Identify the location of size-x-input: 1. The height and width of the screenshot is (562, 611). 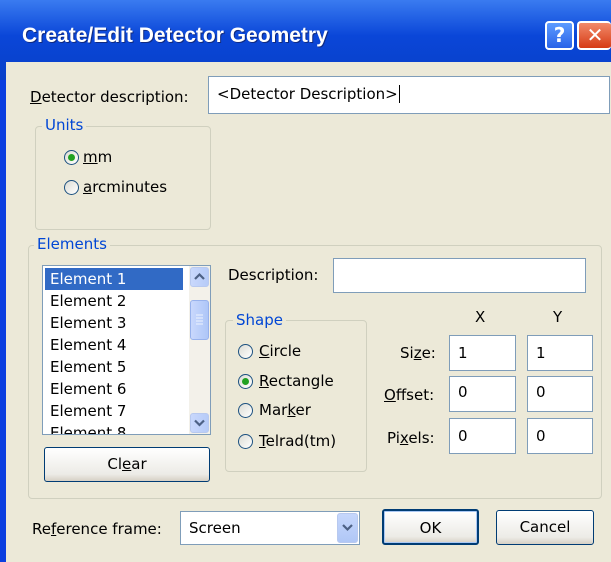
(482, 353).